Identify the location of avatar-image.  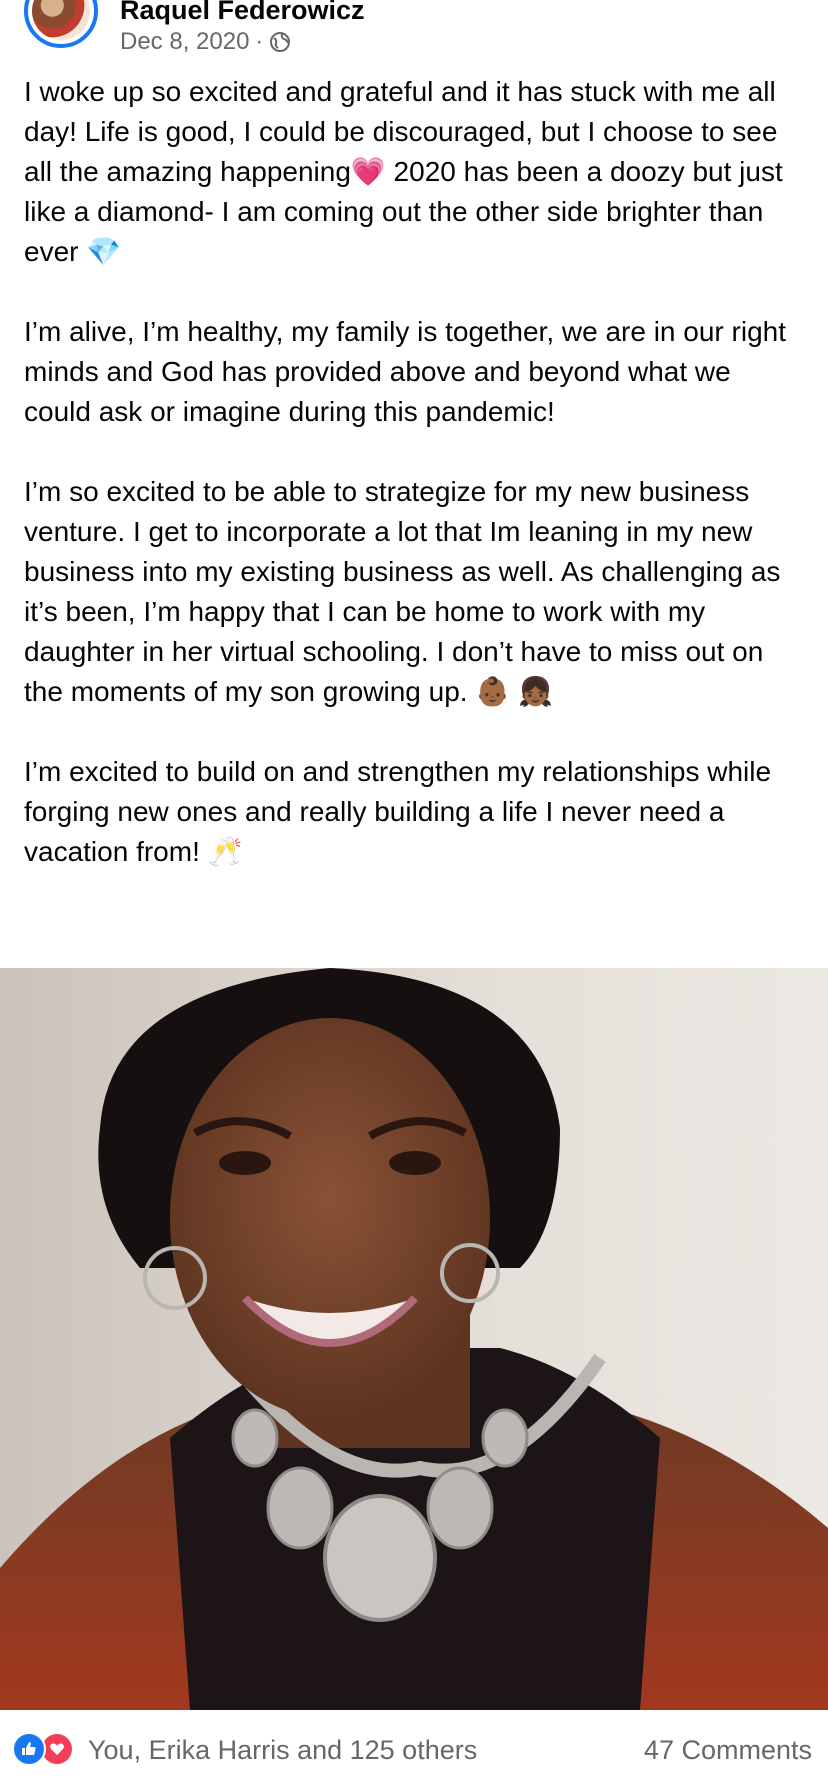
(61, 20).